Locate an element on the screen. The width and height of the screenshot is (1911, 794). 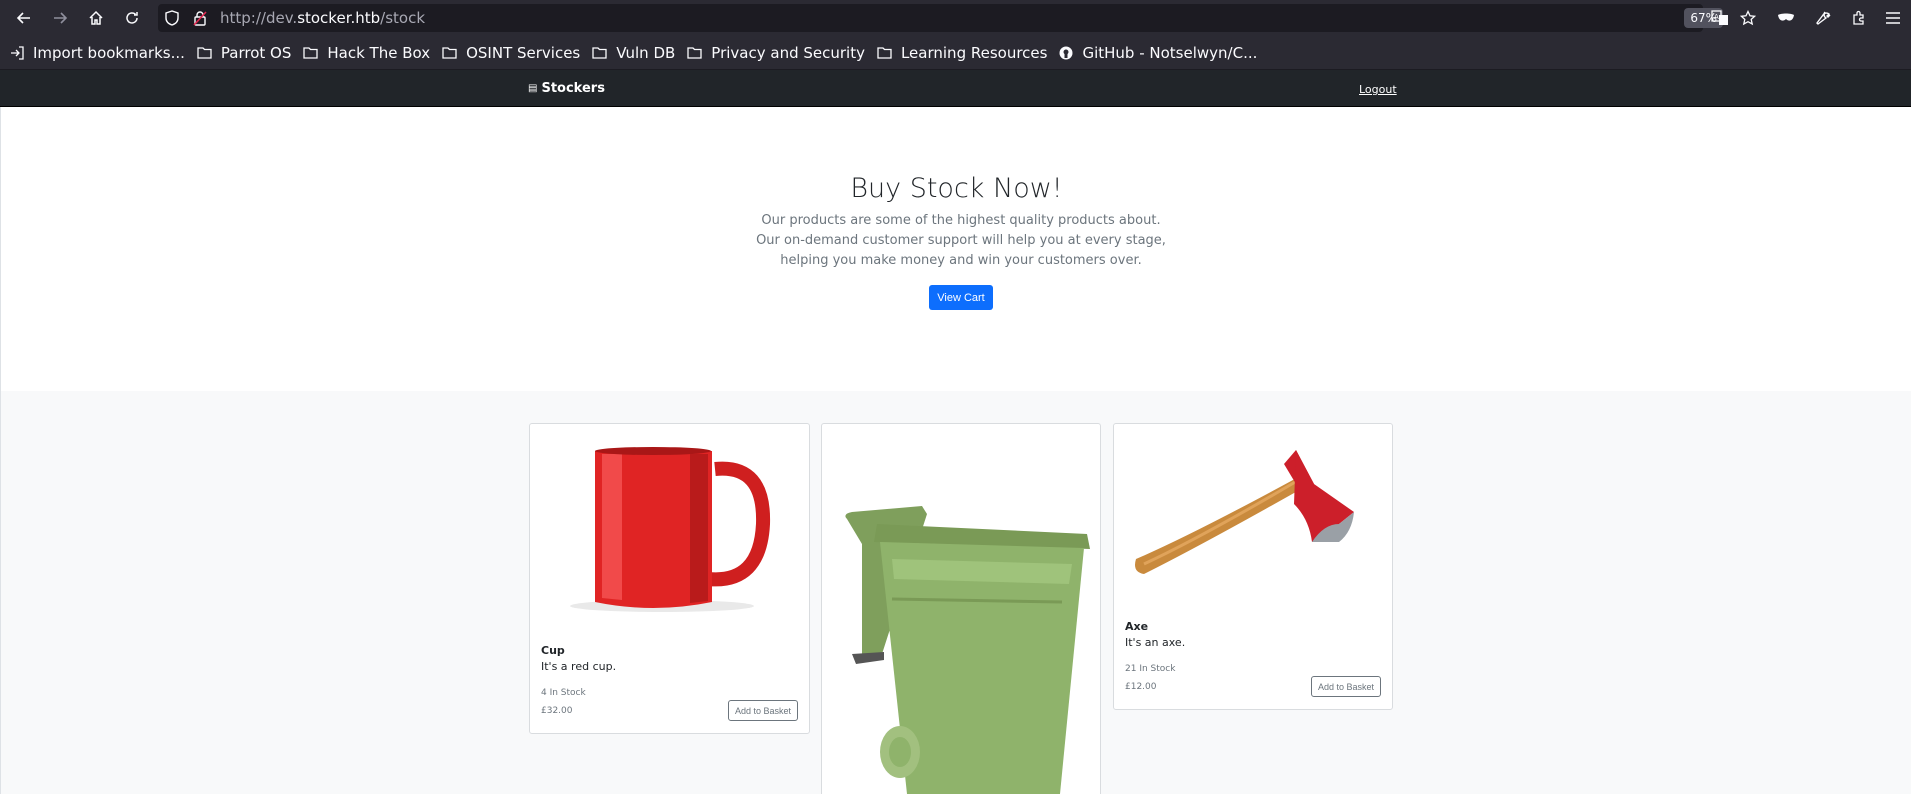
product-title: Axe is located at coordinates (1137, 626).